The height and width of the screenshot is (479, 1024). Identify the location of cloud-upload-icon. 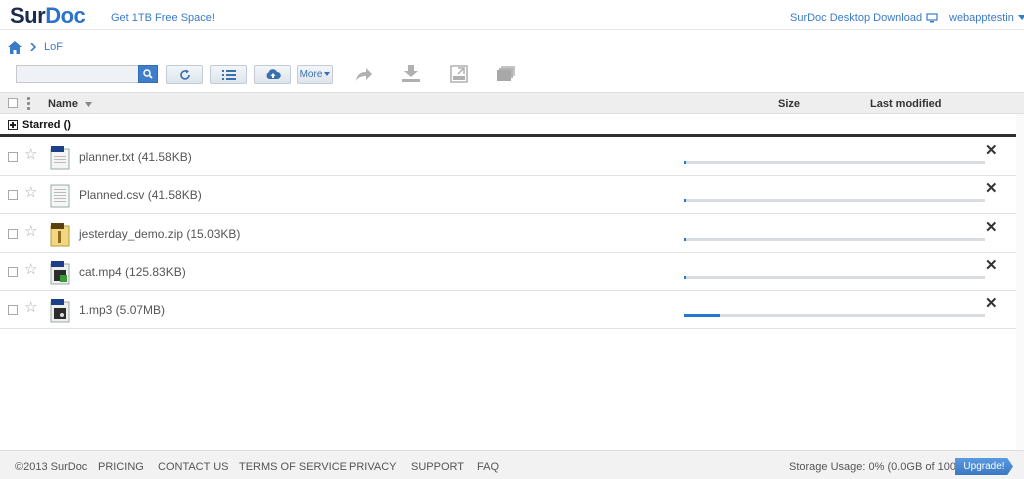
(273, 74).